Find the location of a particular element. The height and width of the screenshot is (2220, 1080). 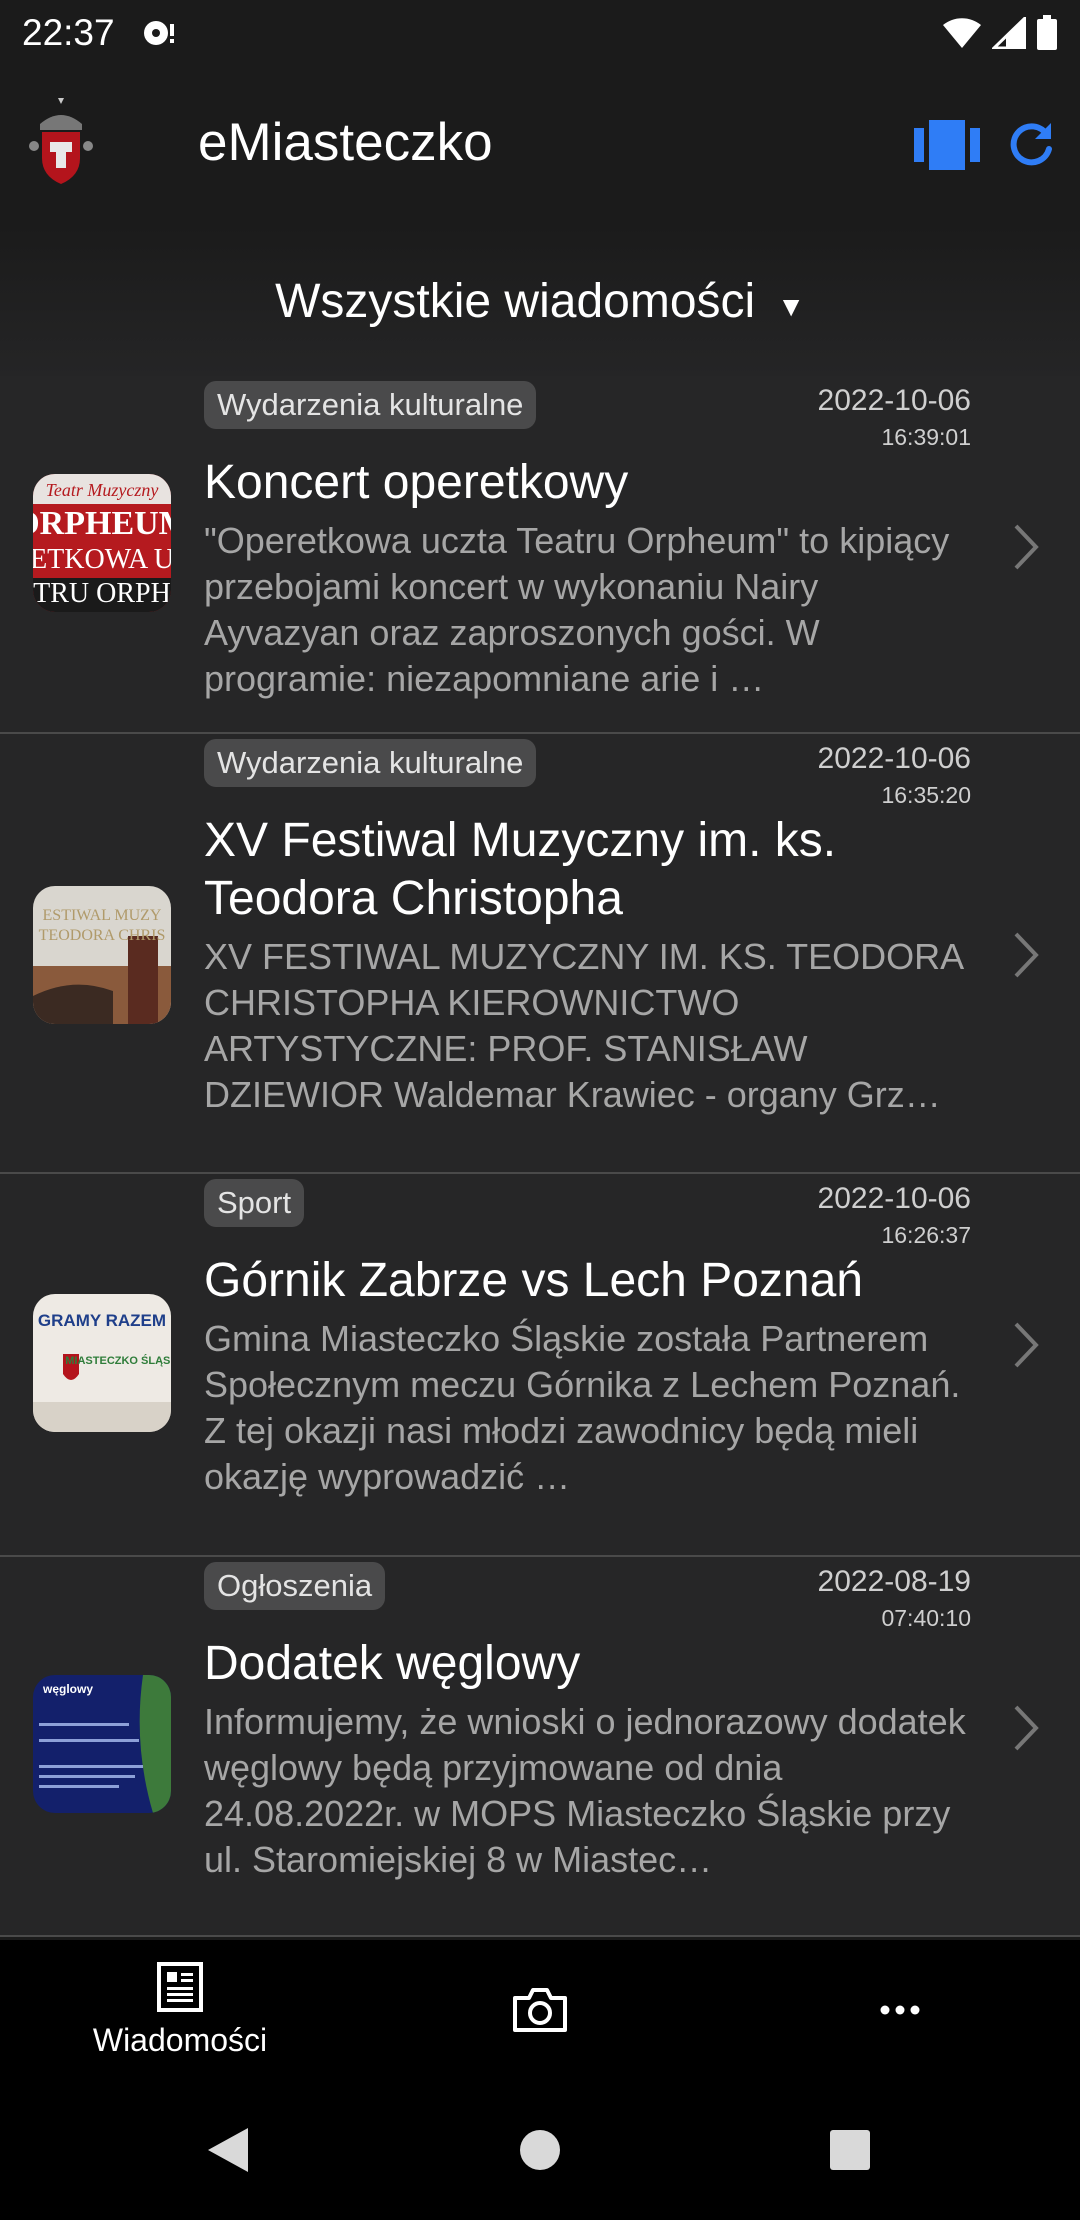

svg-text: węglowy is located at coordinates (67, 1689).